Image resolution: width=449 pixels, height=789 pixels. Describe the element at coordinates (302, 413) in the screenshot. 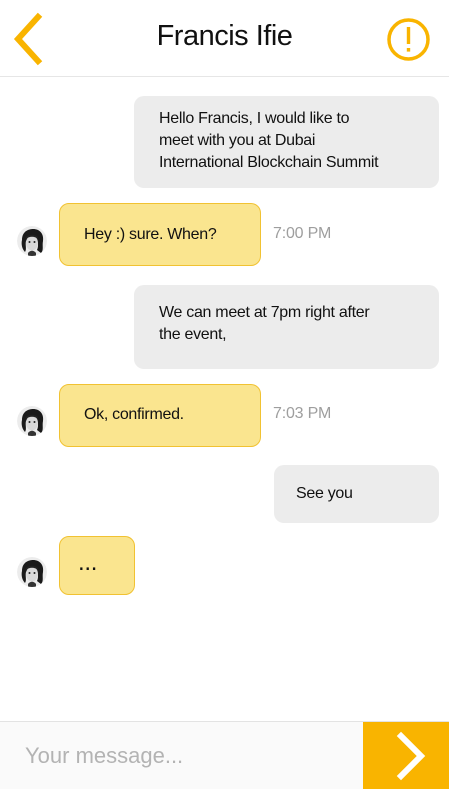

I see `message-timestamp: 7:03 PM` at that location.